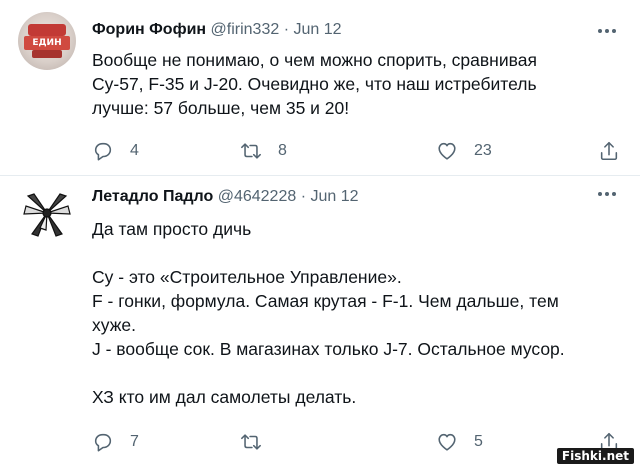 This screenshot has height=468, width=640. I want to click on like-button: 23, so click(464, 151).